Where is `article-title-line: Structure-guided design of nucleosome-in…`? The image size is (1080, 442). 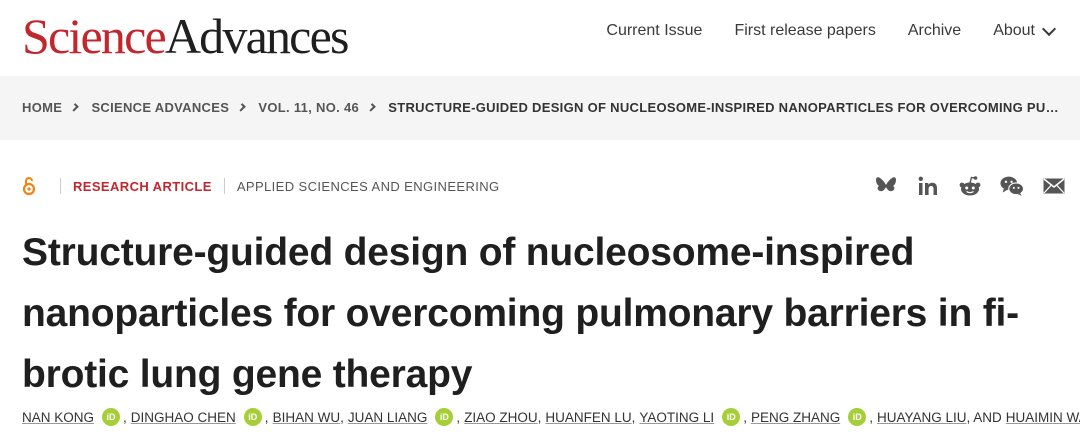 article-title-line: Structure-guided design of nucleosome-in… is located at coordinates (468, 252).